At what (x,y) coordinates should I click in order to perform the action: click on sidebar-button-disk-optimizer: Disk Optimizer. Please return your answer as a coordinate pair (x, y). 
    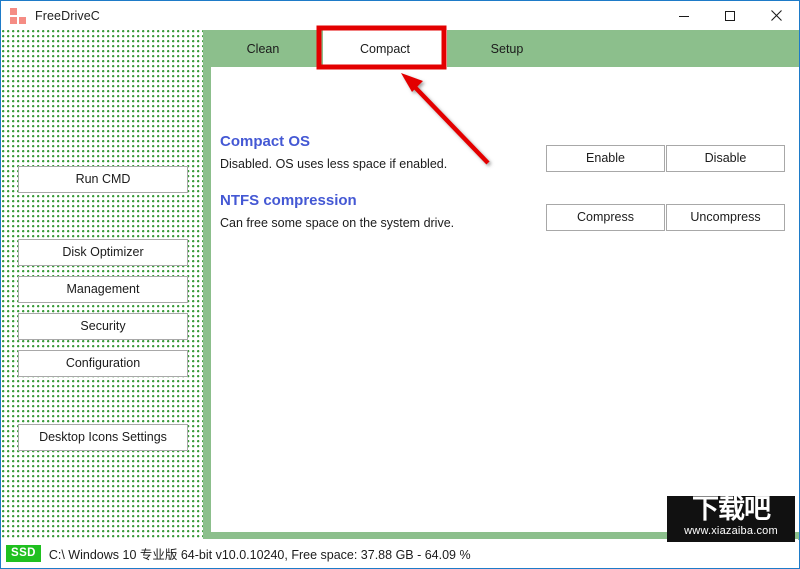
    Looking at the image, I should click on (103, 252).